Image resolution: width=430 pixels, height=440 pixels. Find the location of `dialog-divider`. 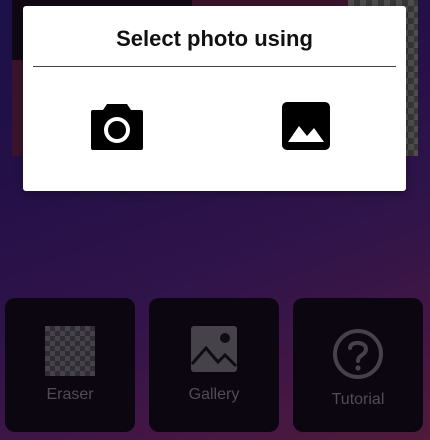

dialog-divider is located at coordinates (214, 66).